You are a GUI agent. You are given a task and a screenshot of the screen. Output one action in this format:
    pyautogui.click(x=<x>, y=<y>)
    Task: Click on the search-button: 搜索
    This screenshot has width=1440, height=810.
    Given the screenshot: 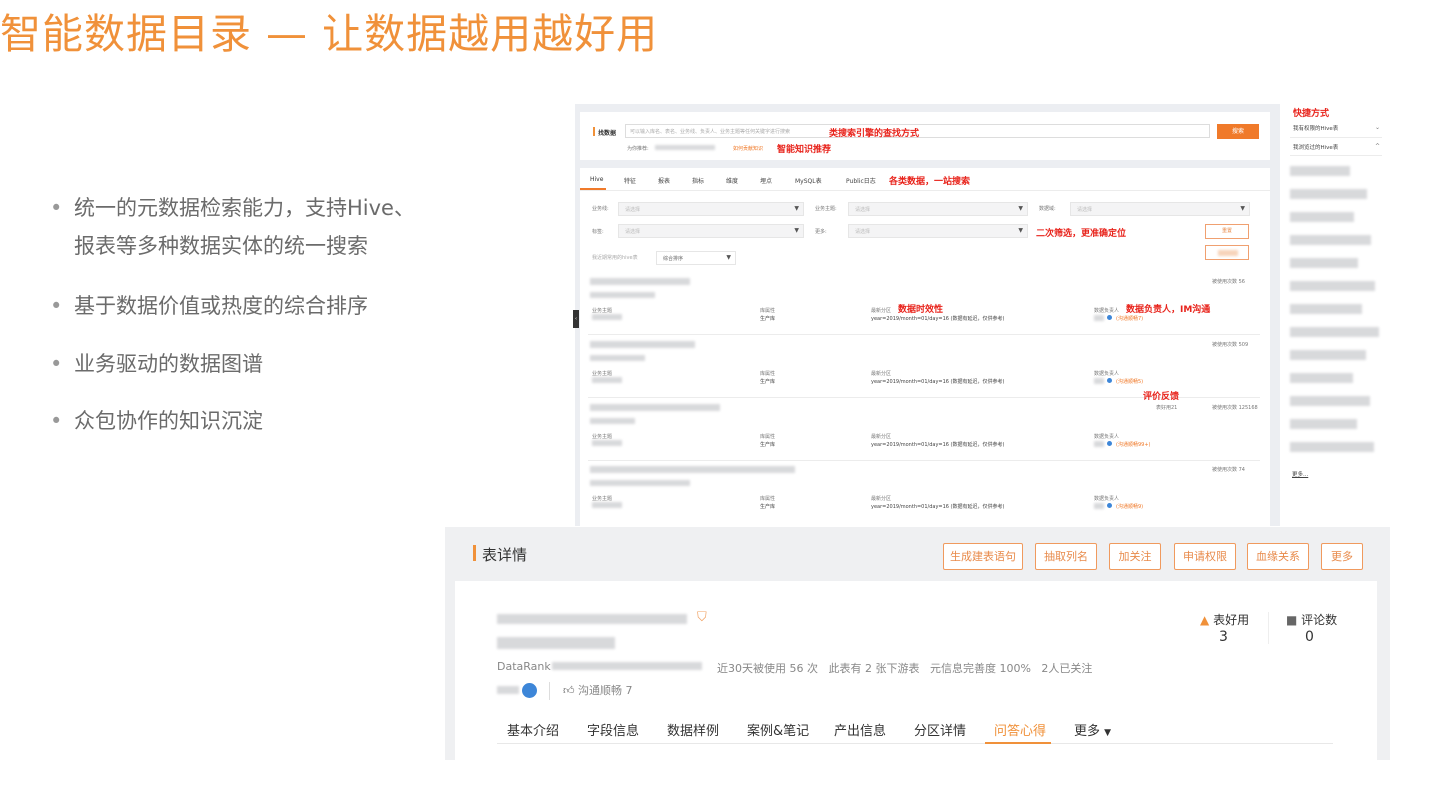 What is the action you would take?
    pyautogui.click(x=1238, y=131)
    